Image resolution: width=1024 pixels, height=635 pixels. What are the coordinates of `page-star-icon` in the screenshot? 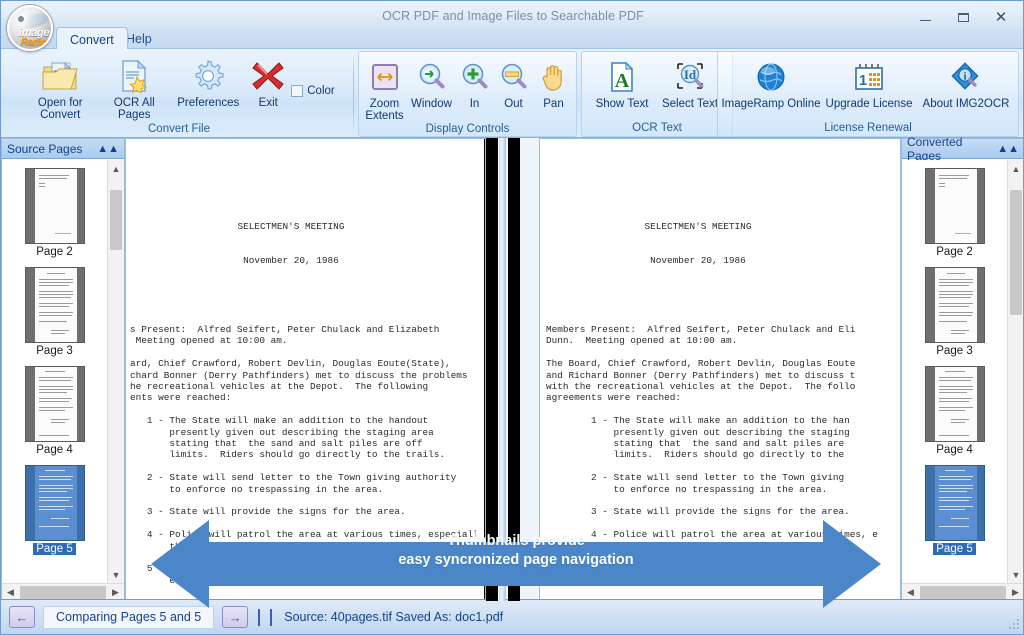 It's located at (134, 76).